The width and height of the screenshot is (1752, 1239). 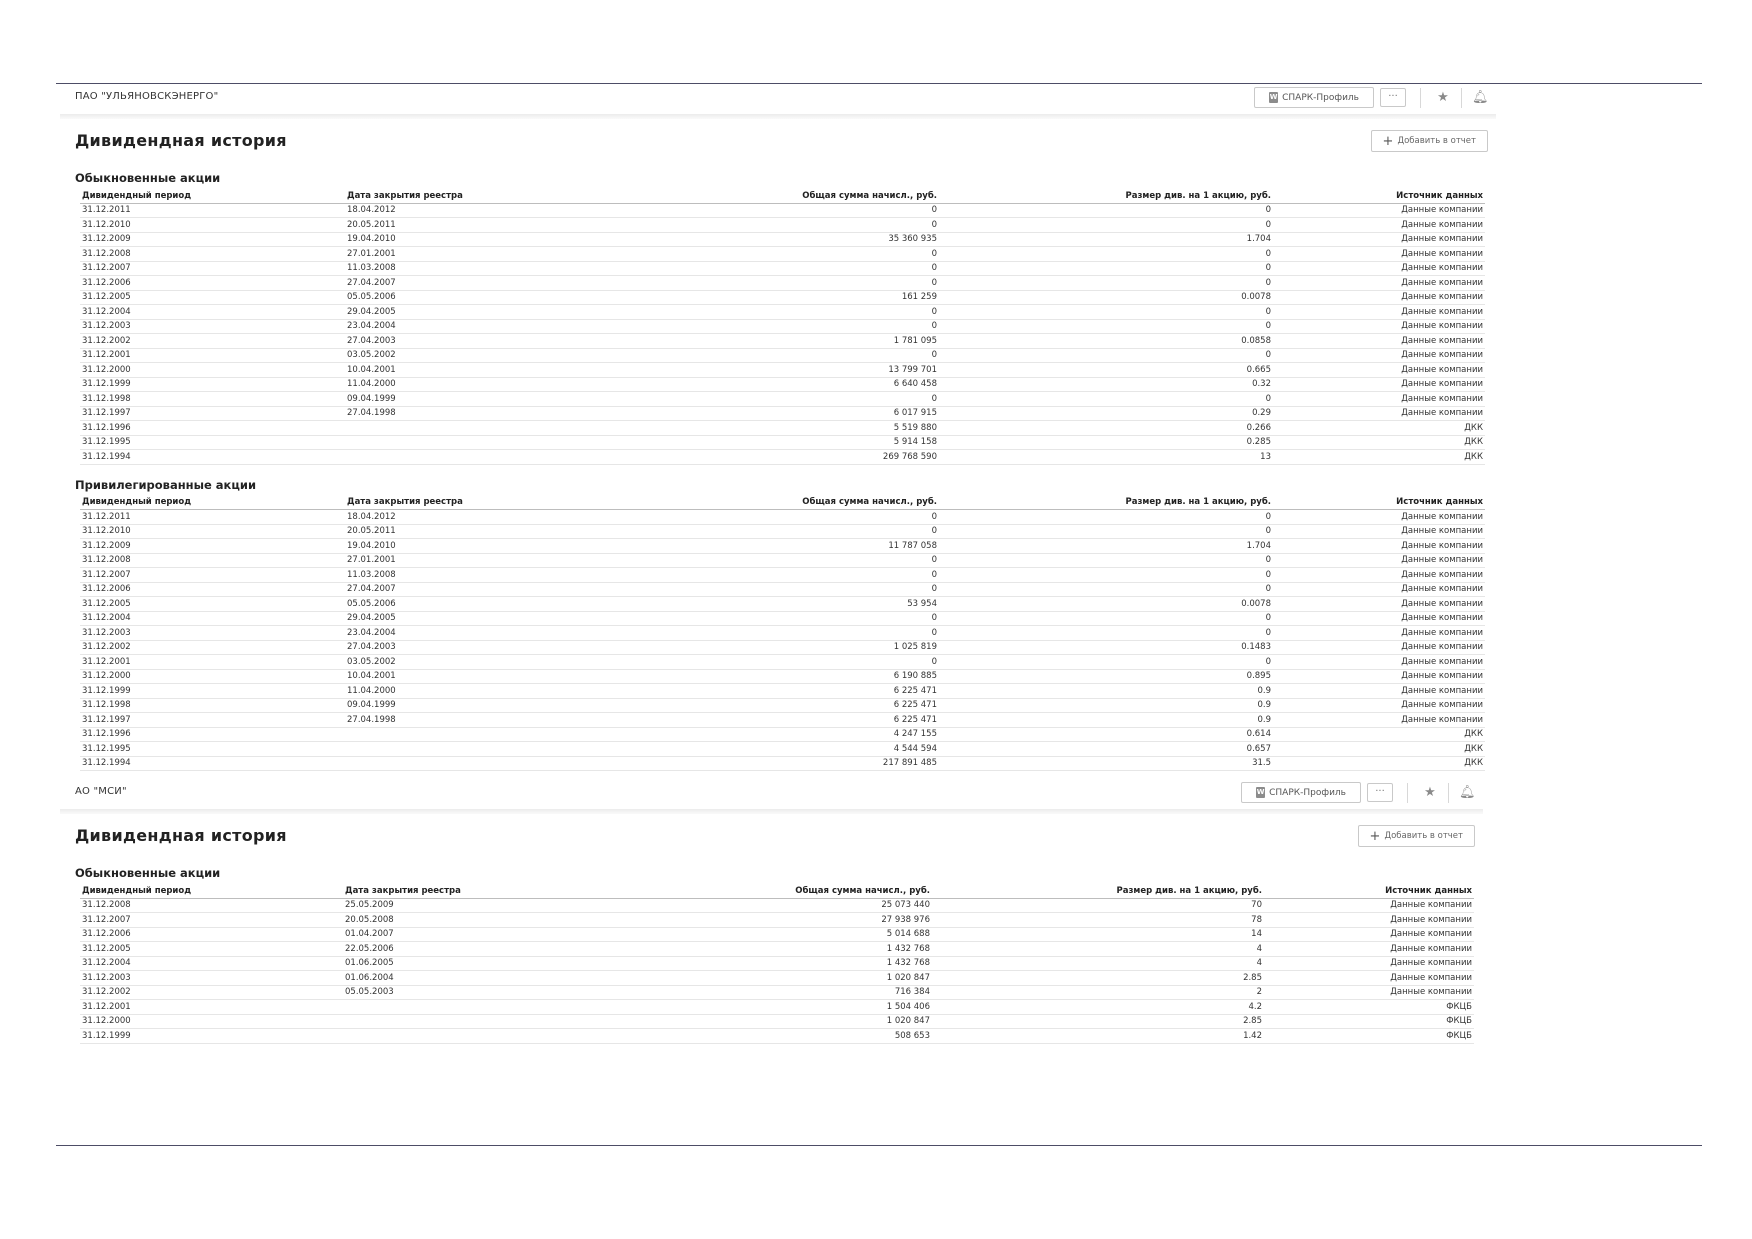 What do you see at coordinates (477, 517) in the screenshot?
I see `cell-record-date: 18.04.2012` at bounding box center [477, 517].